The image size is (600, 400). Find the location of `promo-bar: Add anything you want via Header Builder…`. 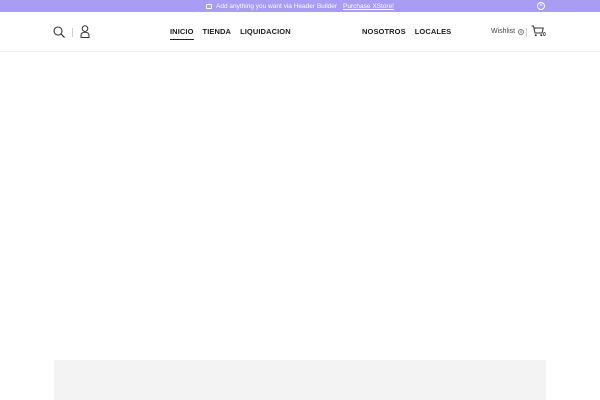

promo-bar: Add anything you want via Header Builder… is located at coordinates (300, 6).